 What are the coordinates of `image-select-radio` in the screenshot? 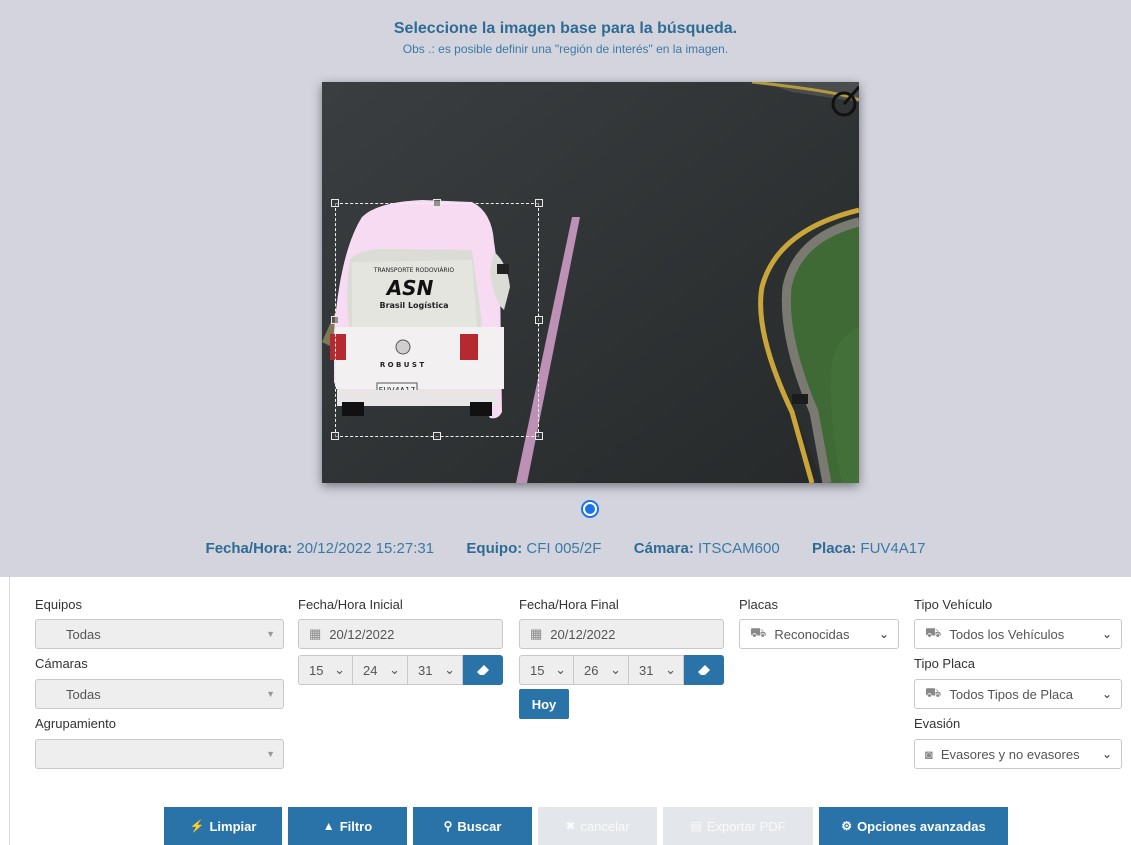 It's located at (590, 509).